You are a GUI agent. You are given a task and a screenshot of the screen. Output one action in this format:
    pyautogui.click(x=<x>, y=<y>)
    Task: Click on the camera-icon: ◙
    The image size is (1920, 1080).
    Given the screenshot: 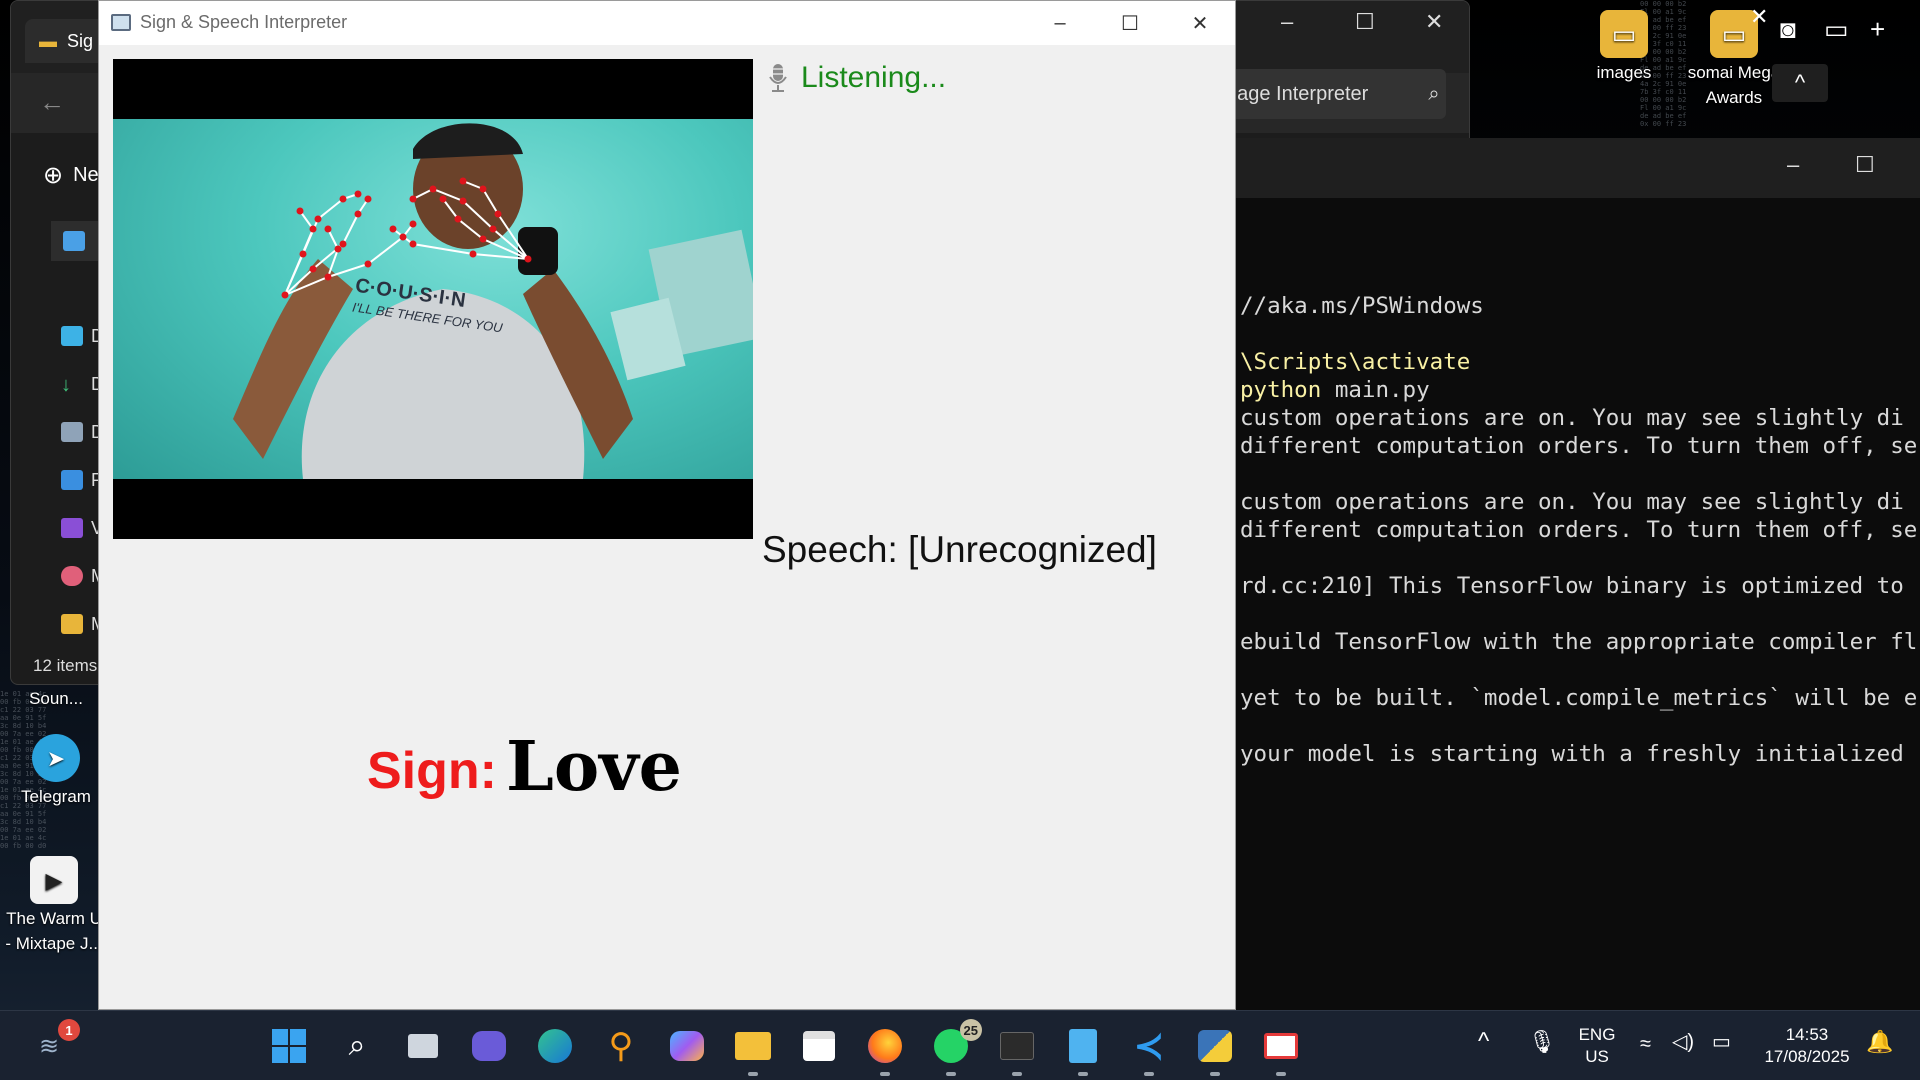 What is the action you would take?
    pyautogui.click(x=1788, y=29)
    